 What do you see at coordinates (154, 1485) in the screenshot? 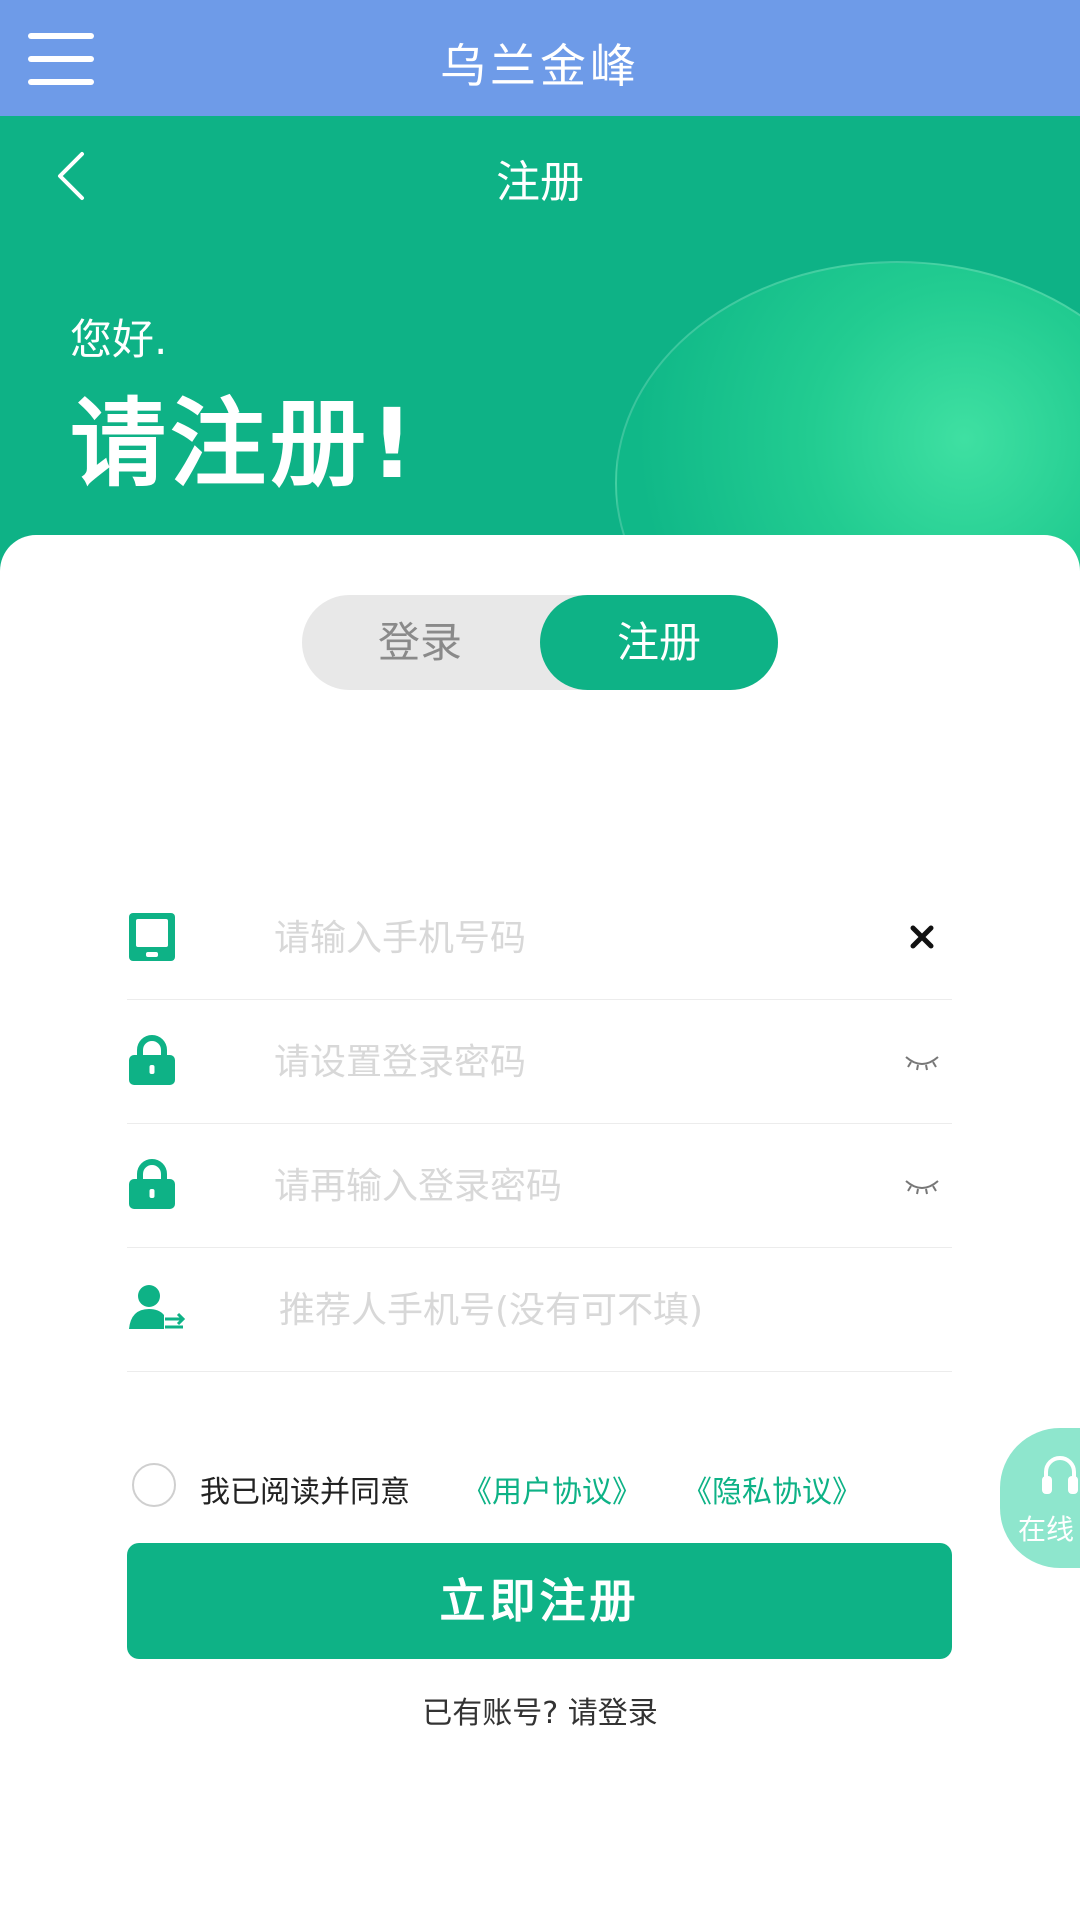
I see `agreement-checkbox` at bounding box center [154, 1485].